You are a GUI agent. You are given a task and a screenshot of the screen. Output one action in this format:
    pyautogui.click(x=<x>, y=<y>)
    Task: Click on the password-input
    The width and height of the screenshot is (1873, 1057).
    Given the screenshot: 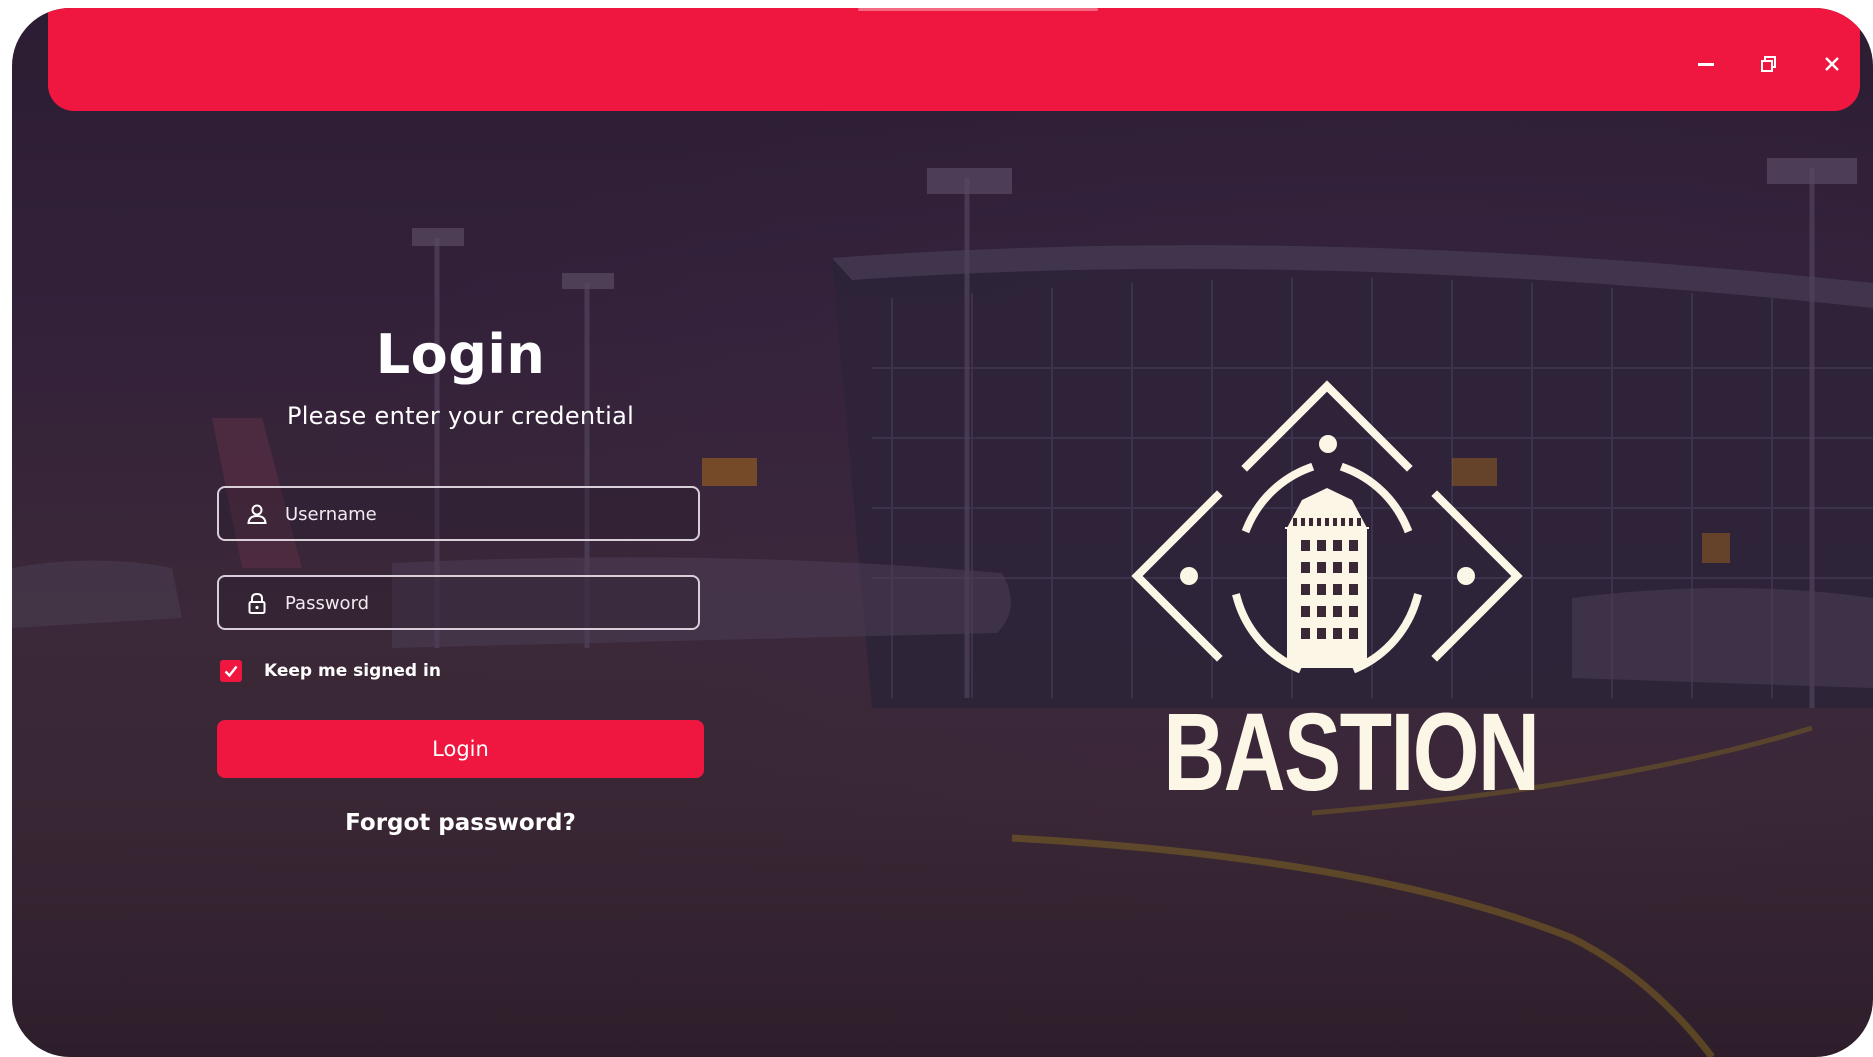 What is the action you would take?
    pyautogui.click(x=485, y=603)
    